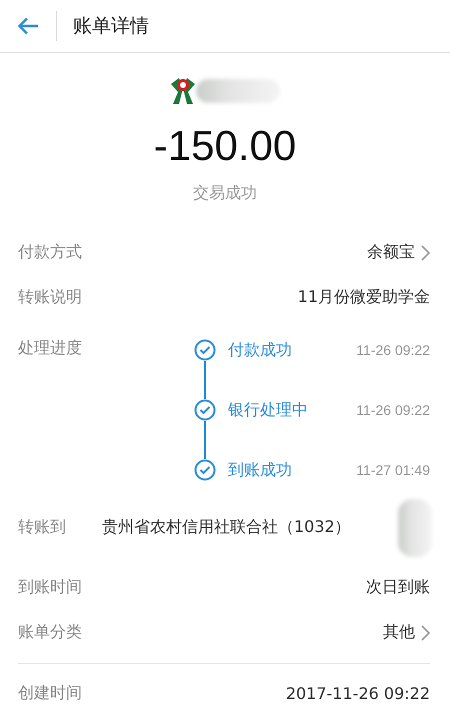  What do you see at coordinates (358, 694) in the screenshot?
I see `field-value: 2017-11-26 09:22` at bounding box center [358, 694].